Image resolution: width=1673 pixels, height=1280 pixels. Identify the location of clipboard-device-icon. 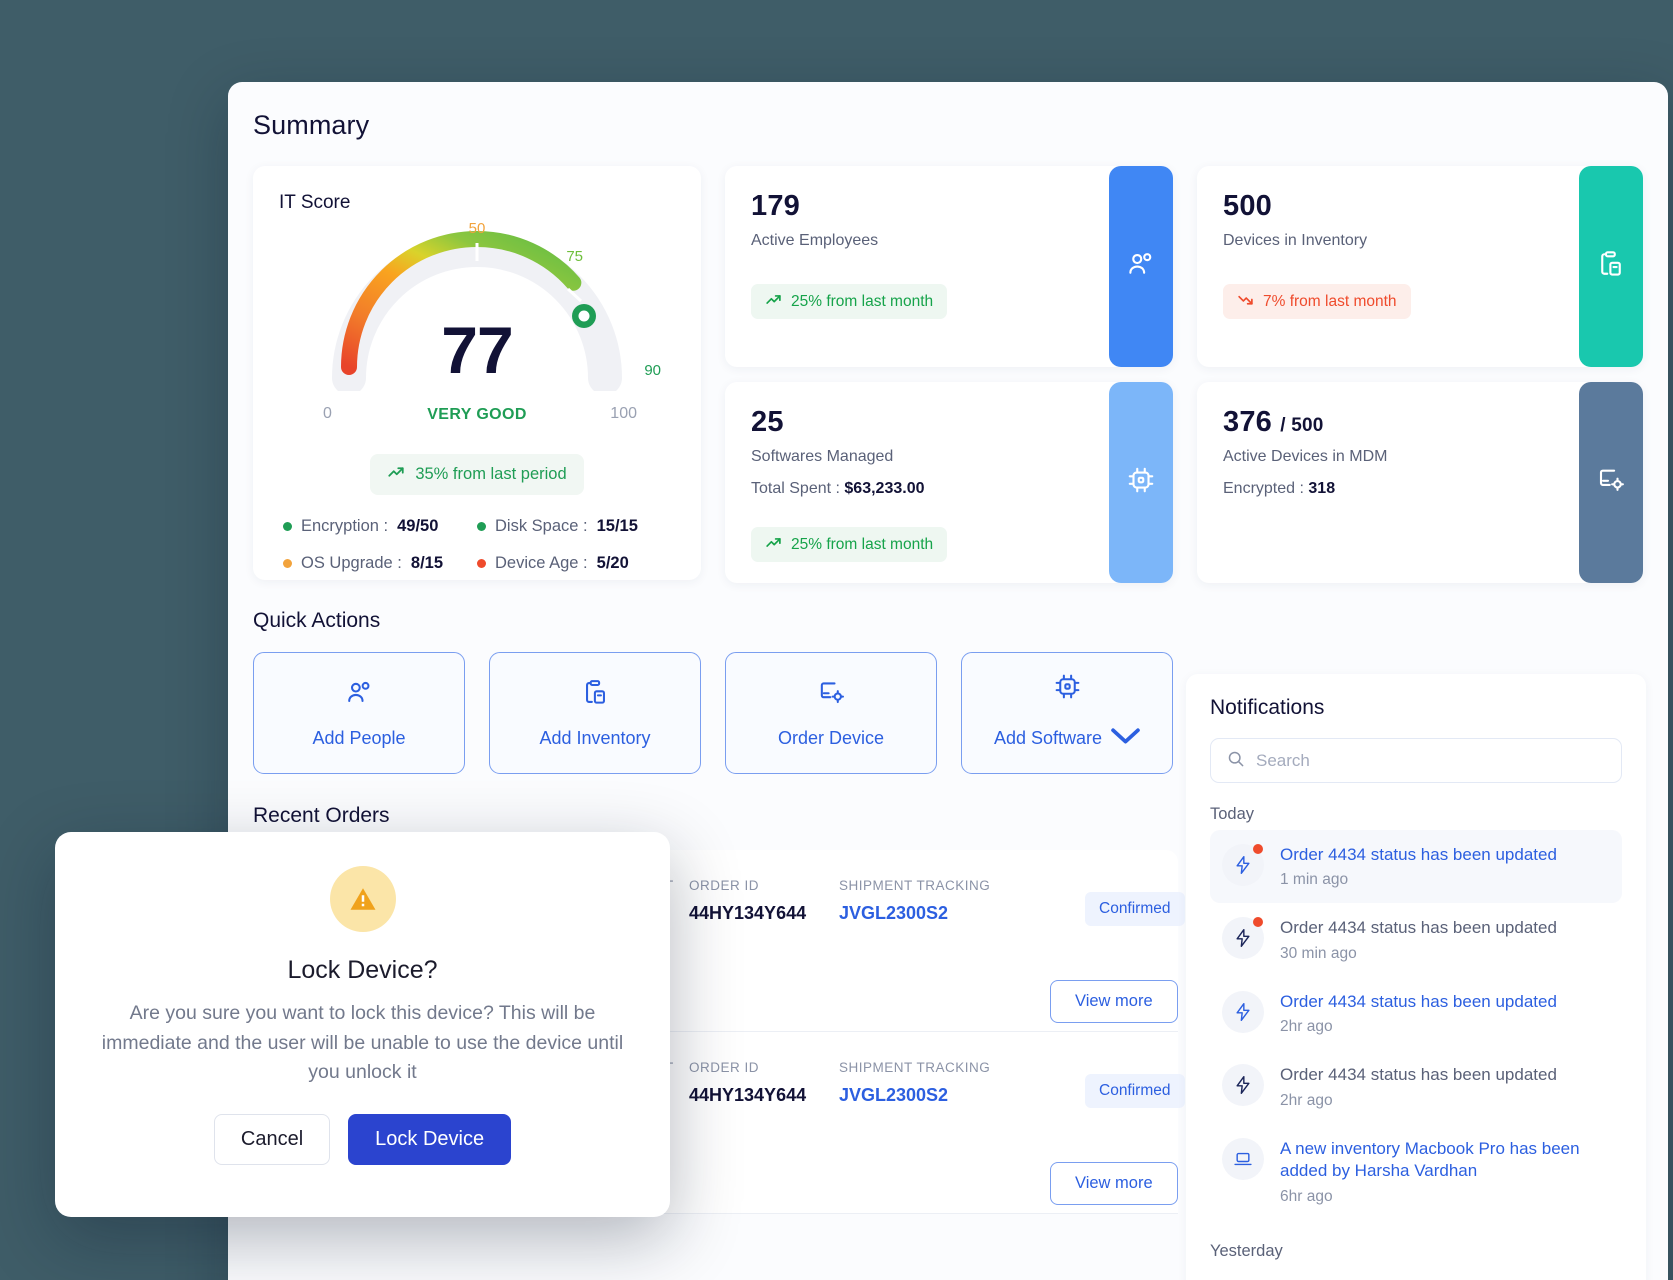
(1611, 266).